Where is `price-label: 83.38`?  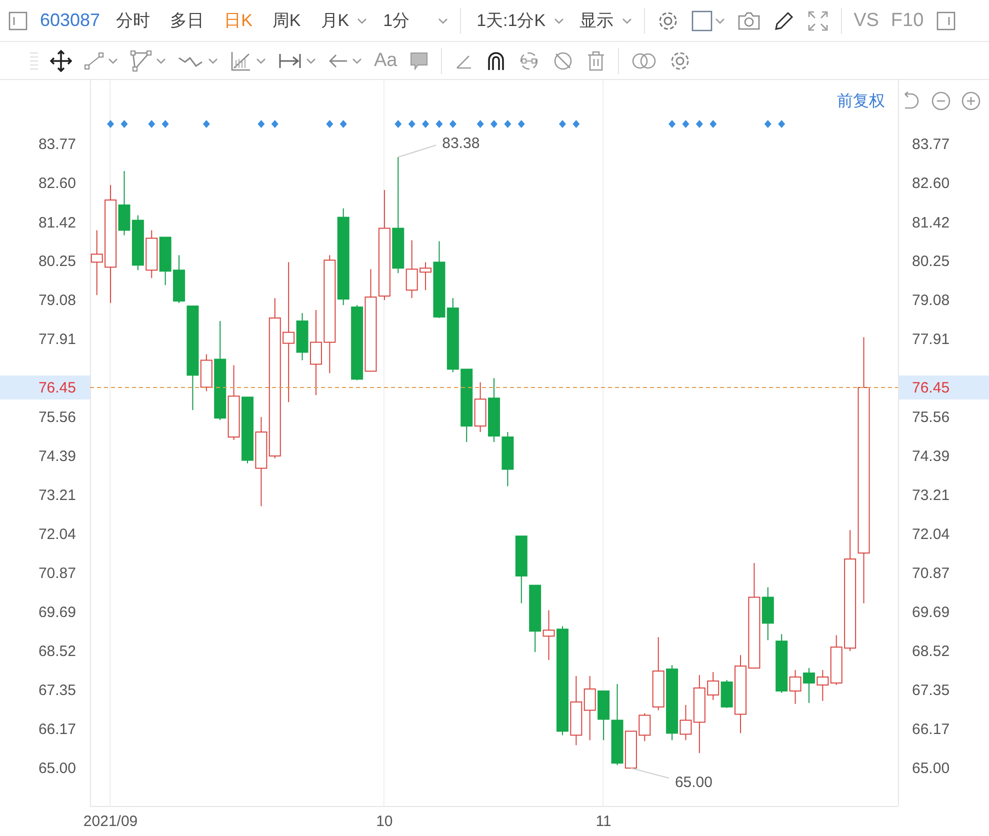
price-label: 83.38 is located at coordinates (461, 143).